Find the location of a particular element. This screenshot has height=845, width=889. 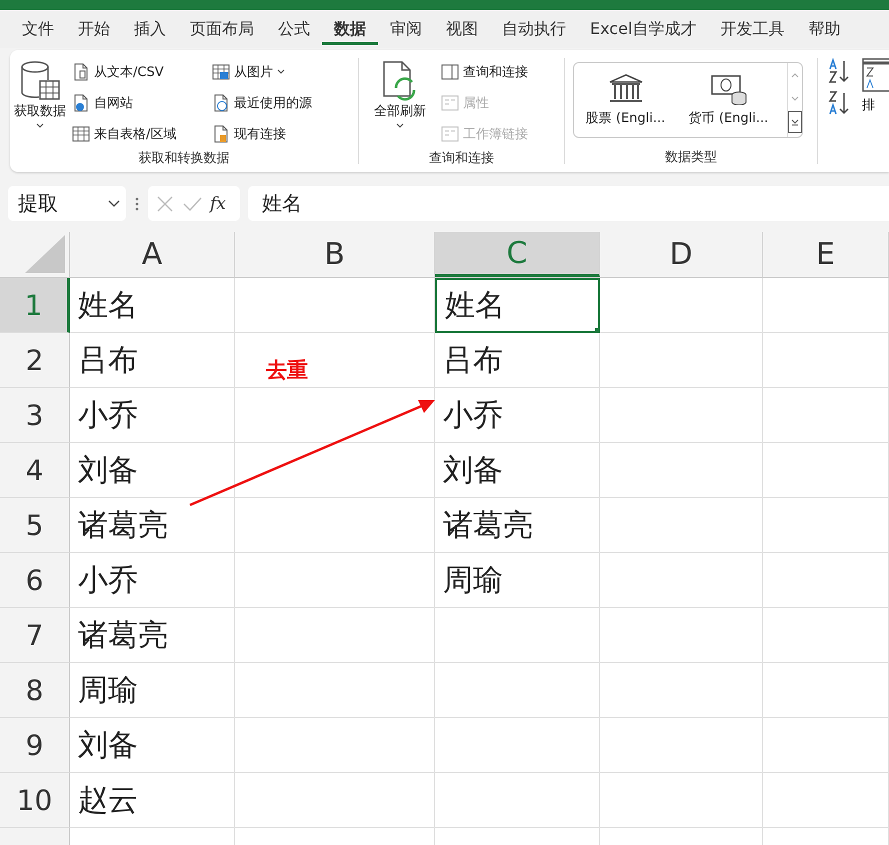

row-header: 10 is located at coordinates (35, 800).